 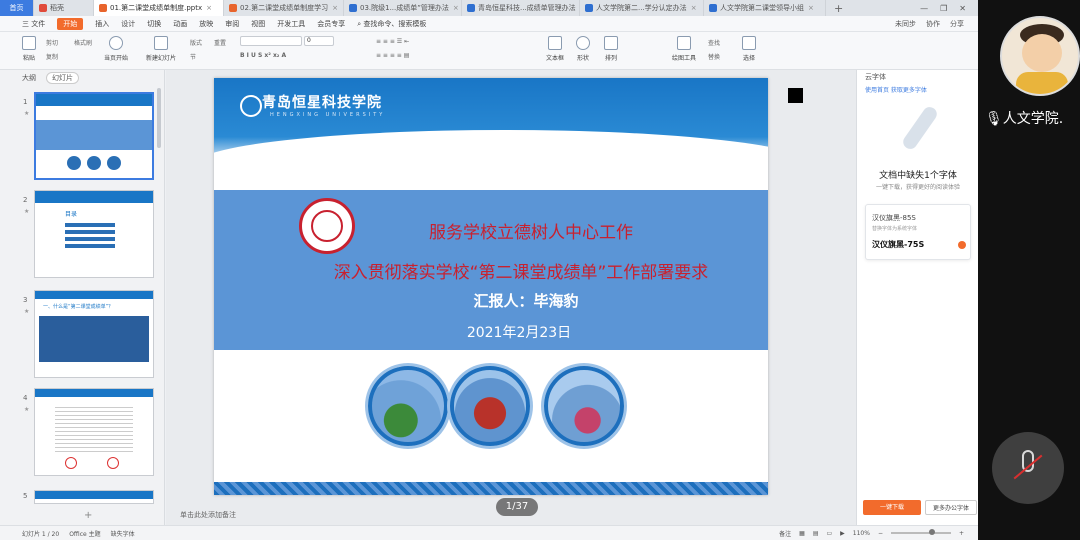 I want to click on shape-button: 形状, so click(x=583, y=49).